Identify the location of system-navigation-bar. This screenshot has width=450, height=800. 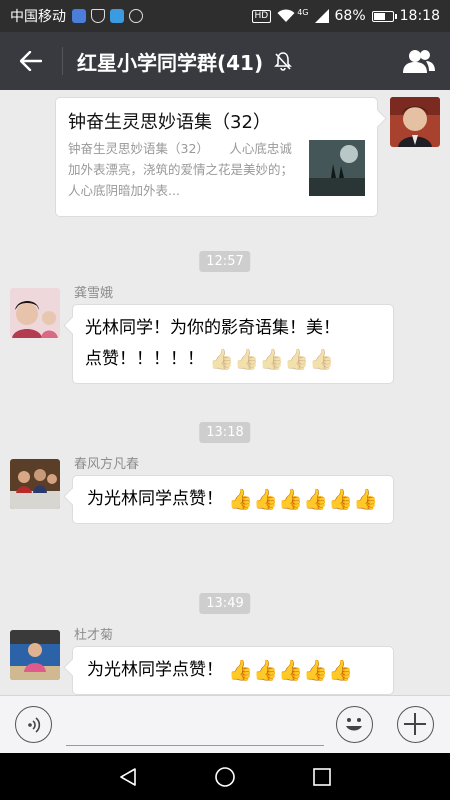
(225, 776).